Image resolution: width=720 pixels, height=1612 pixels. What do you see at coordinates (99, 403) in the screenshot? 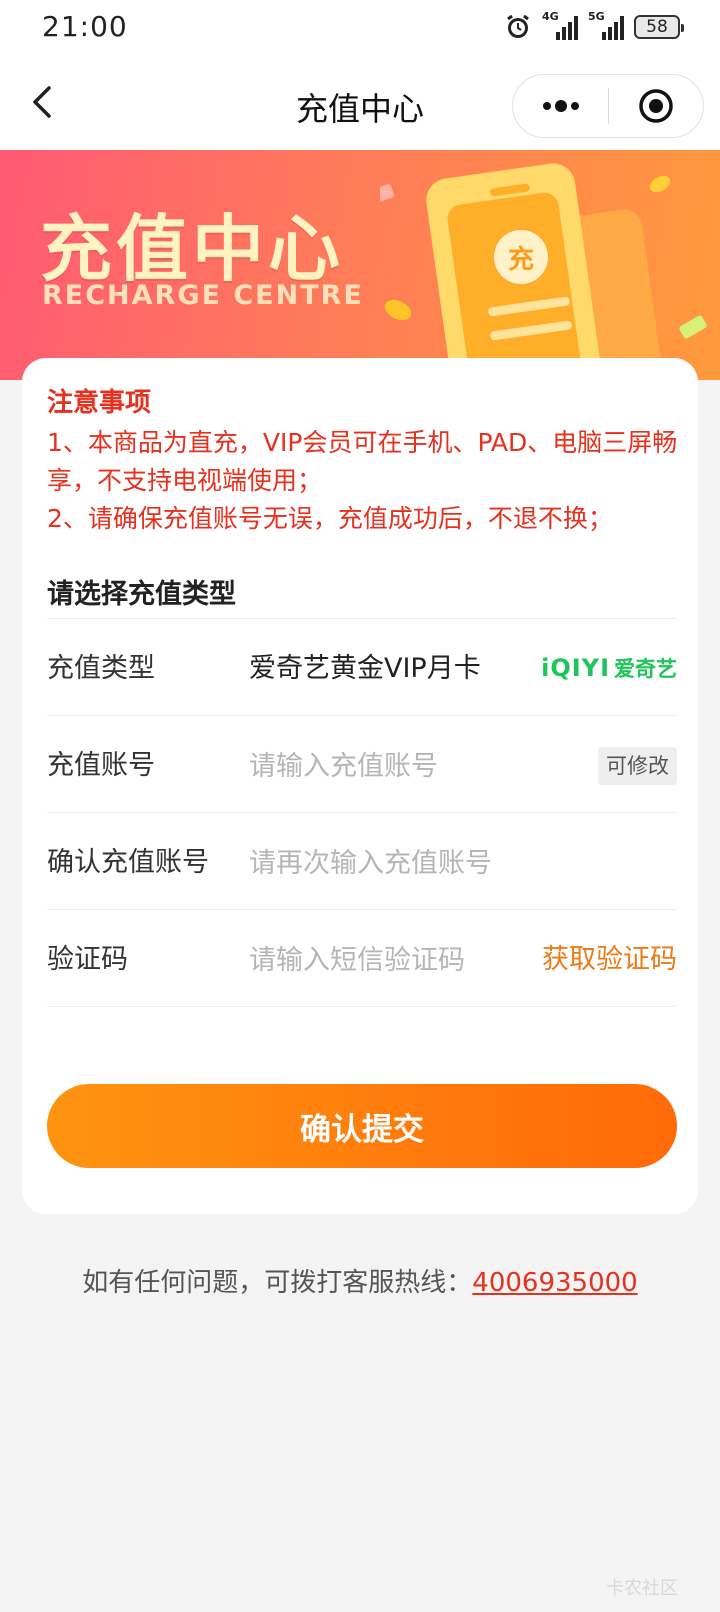
I see `notice-title: 注意事项` at bounding box center [99, 403].